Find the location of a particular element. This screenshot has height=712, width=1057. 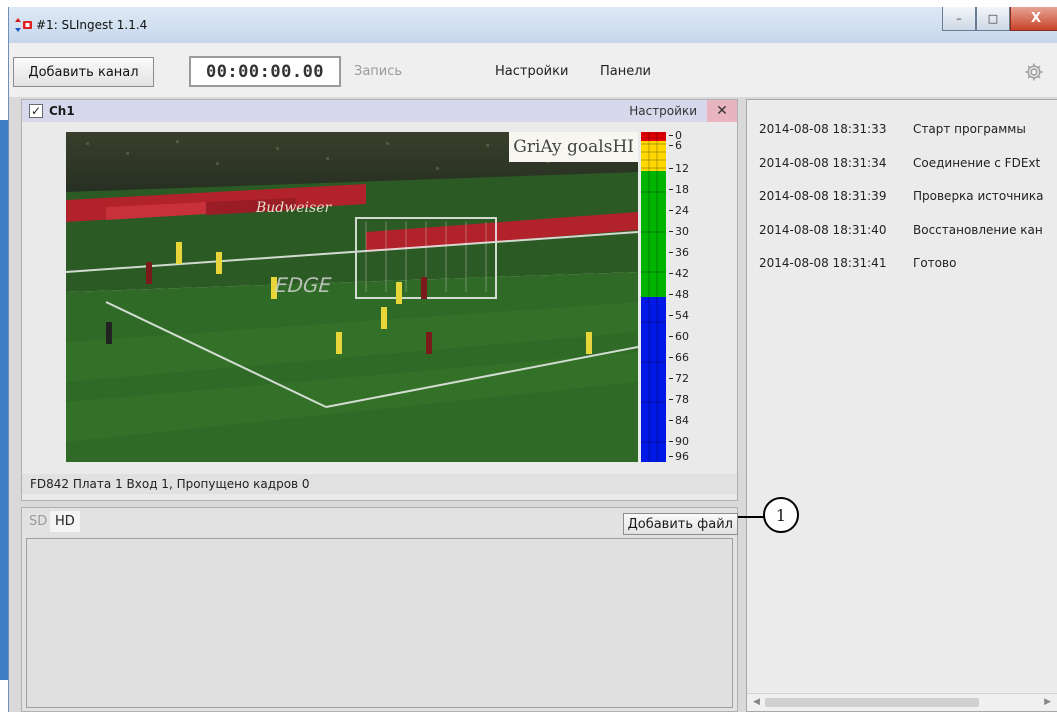

maximize-icon: □ is located at coordinates (993, 18).